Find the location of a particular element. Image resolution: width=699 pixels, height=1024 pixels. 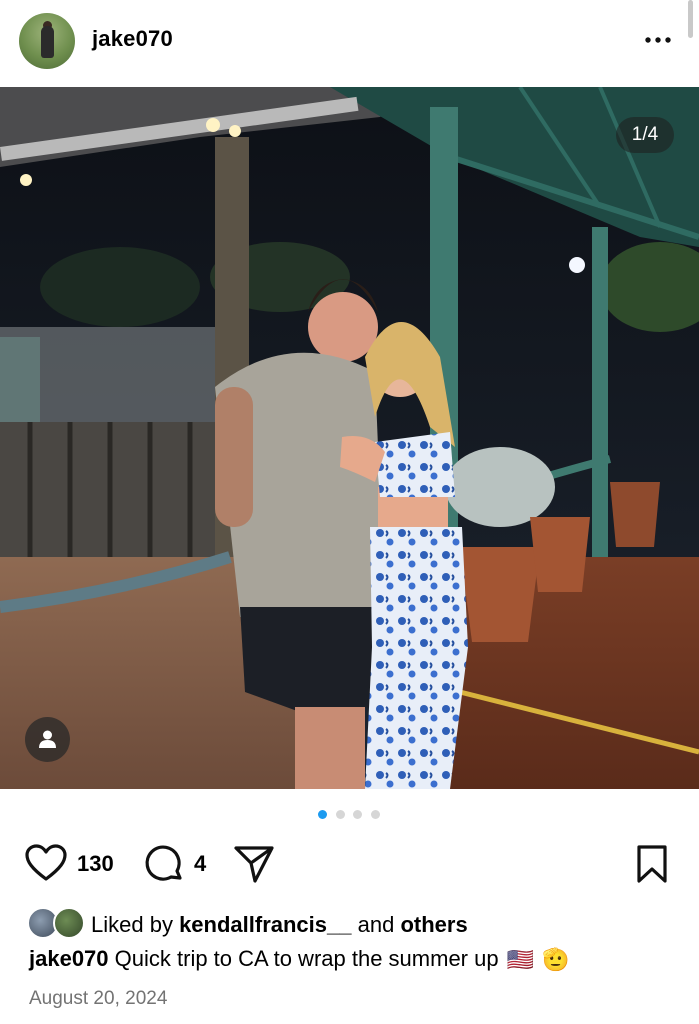

caption-text: Quick trip to CA to wrap the summer up is located at coordinates (306, 958).